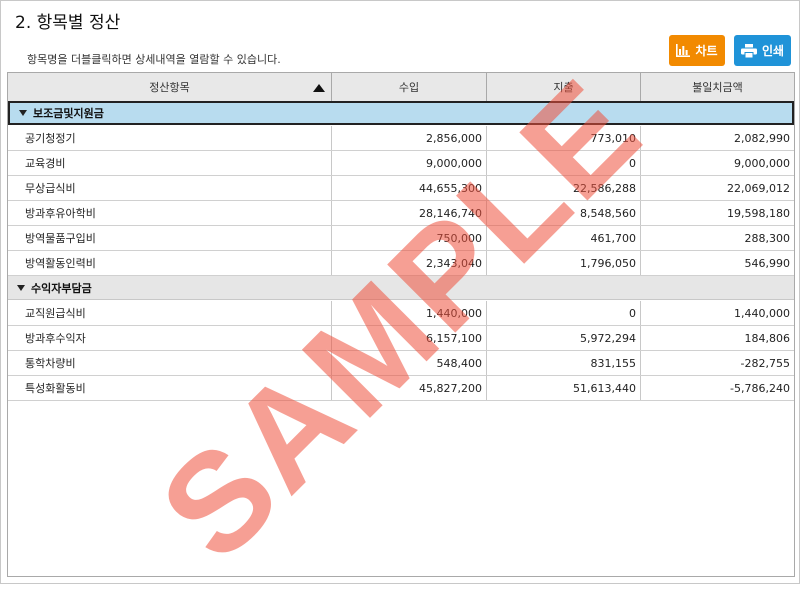 Image resolution: width=800 pixels, height=591 pixels. I want to click on column-header-label: 수입, so click(409, 87).